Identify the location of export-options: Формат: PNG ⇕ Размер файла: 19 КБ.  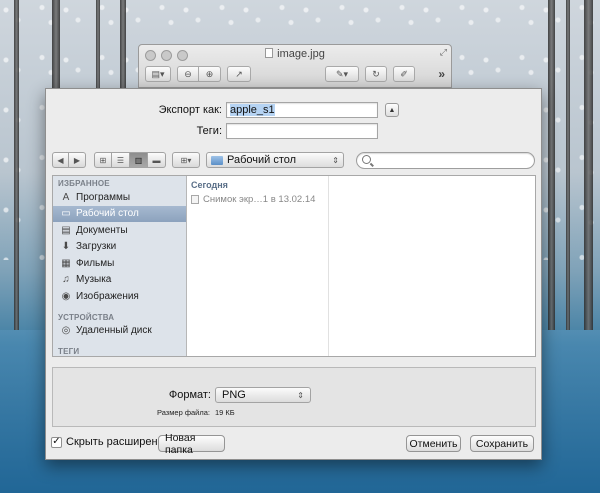
(294, 397).